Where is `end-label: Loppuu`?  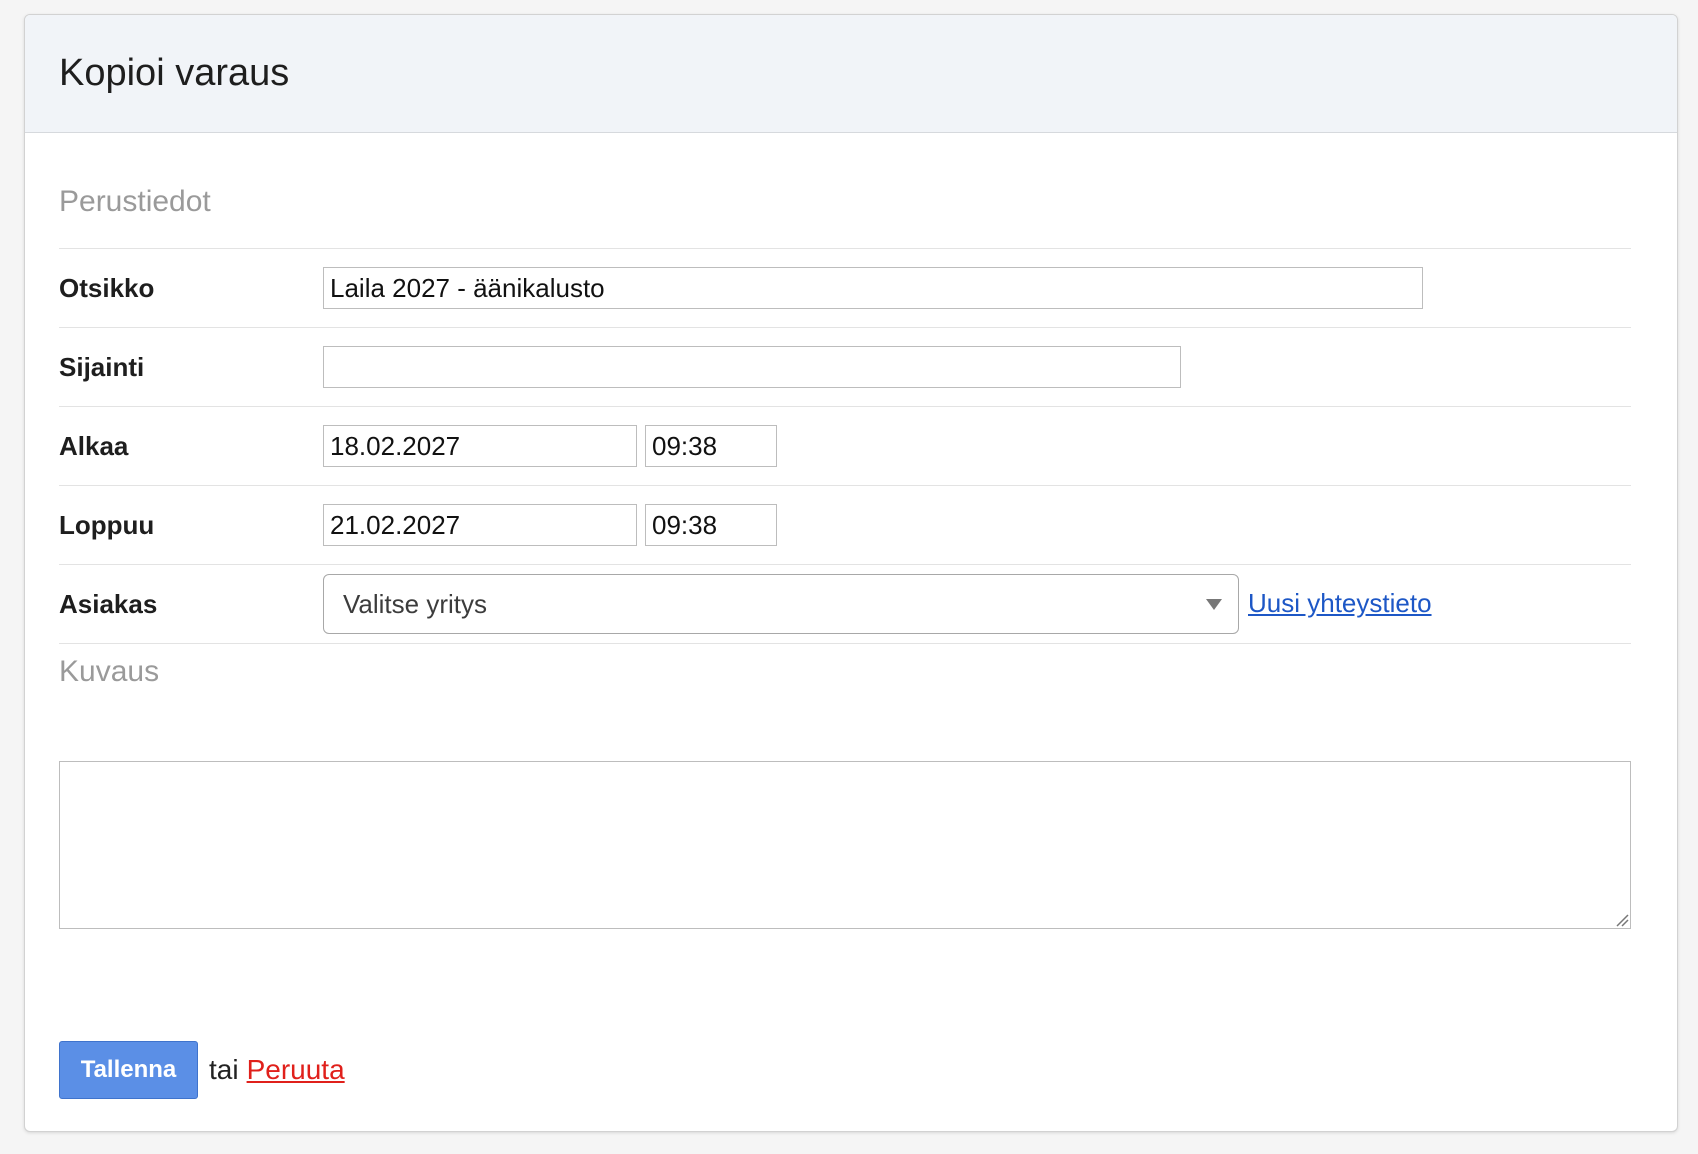 end-label: Loppuu is located at coordinates (107, 525).